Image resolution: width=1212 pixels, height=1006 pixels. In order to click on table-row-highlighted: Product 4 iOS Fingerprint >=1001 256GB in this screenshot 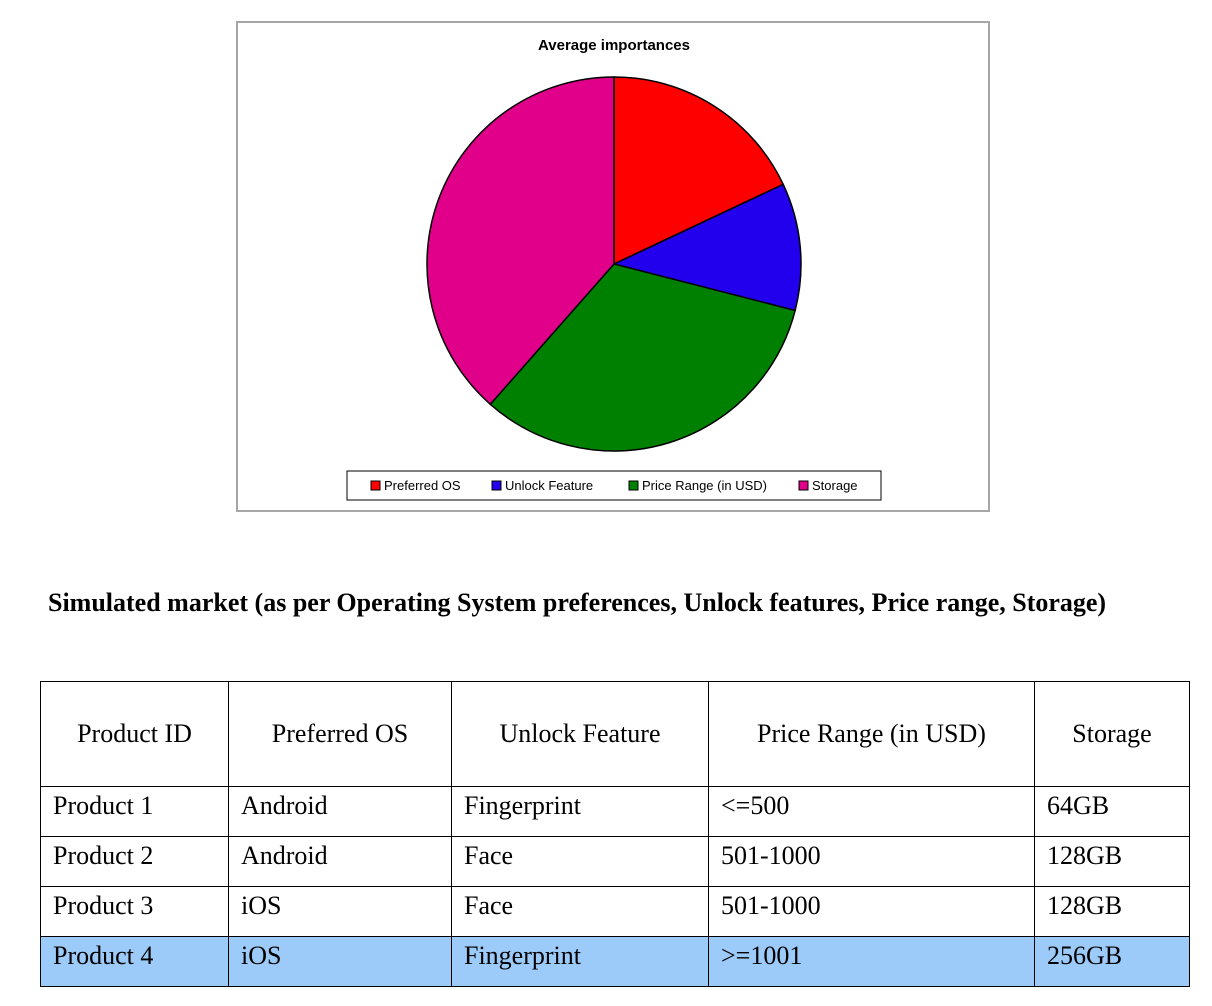, I will do `click(615, 961)`.